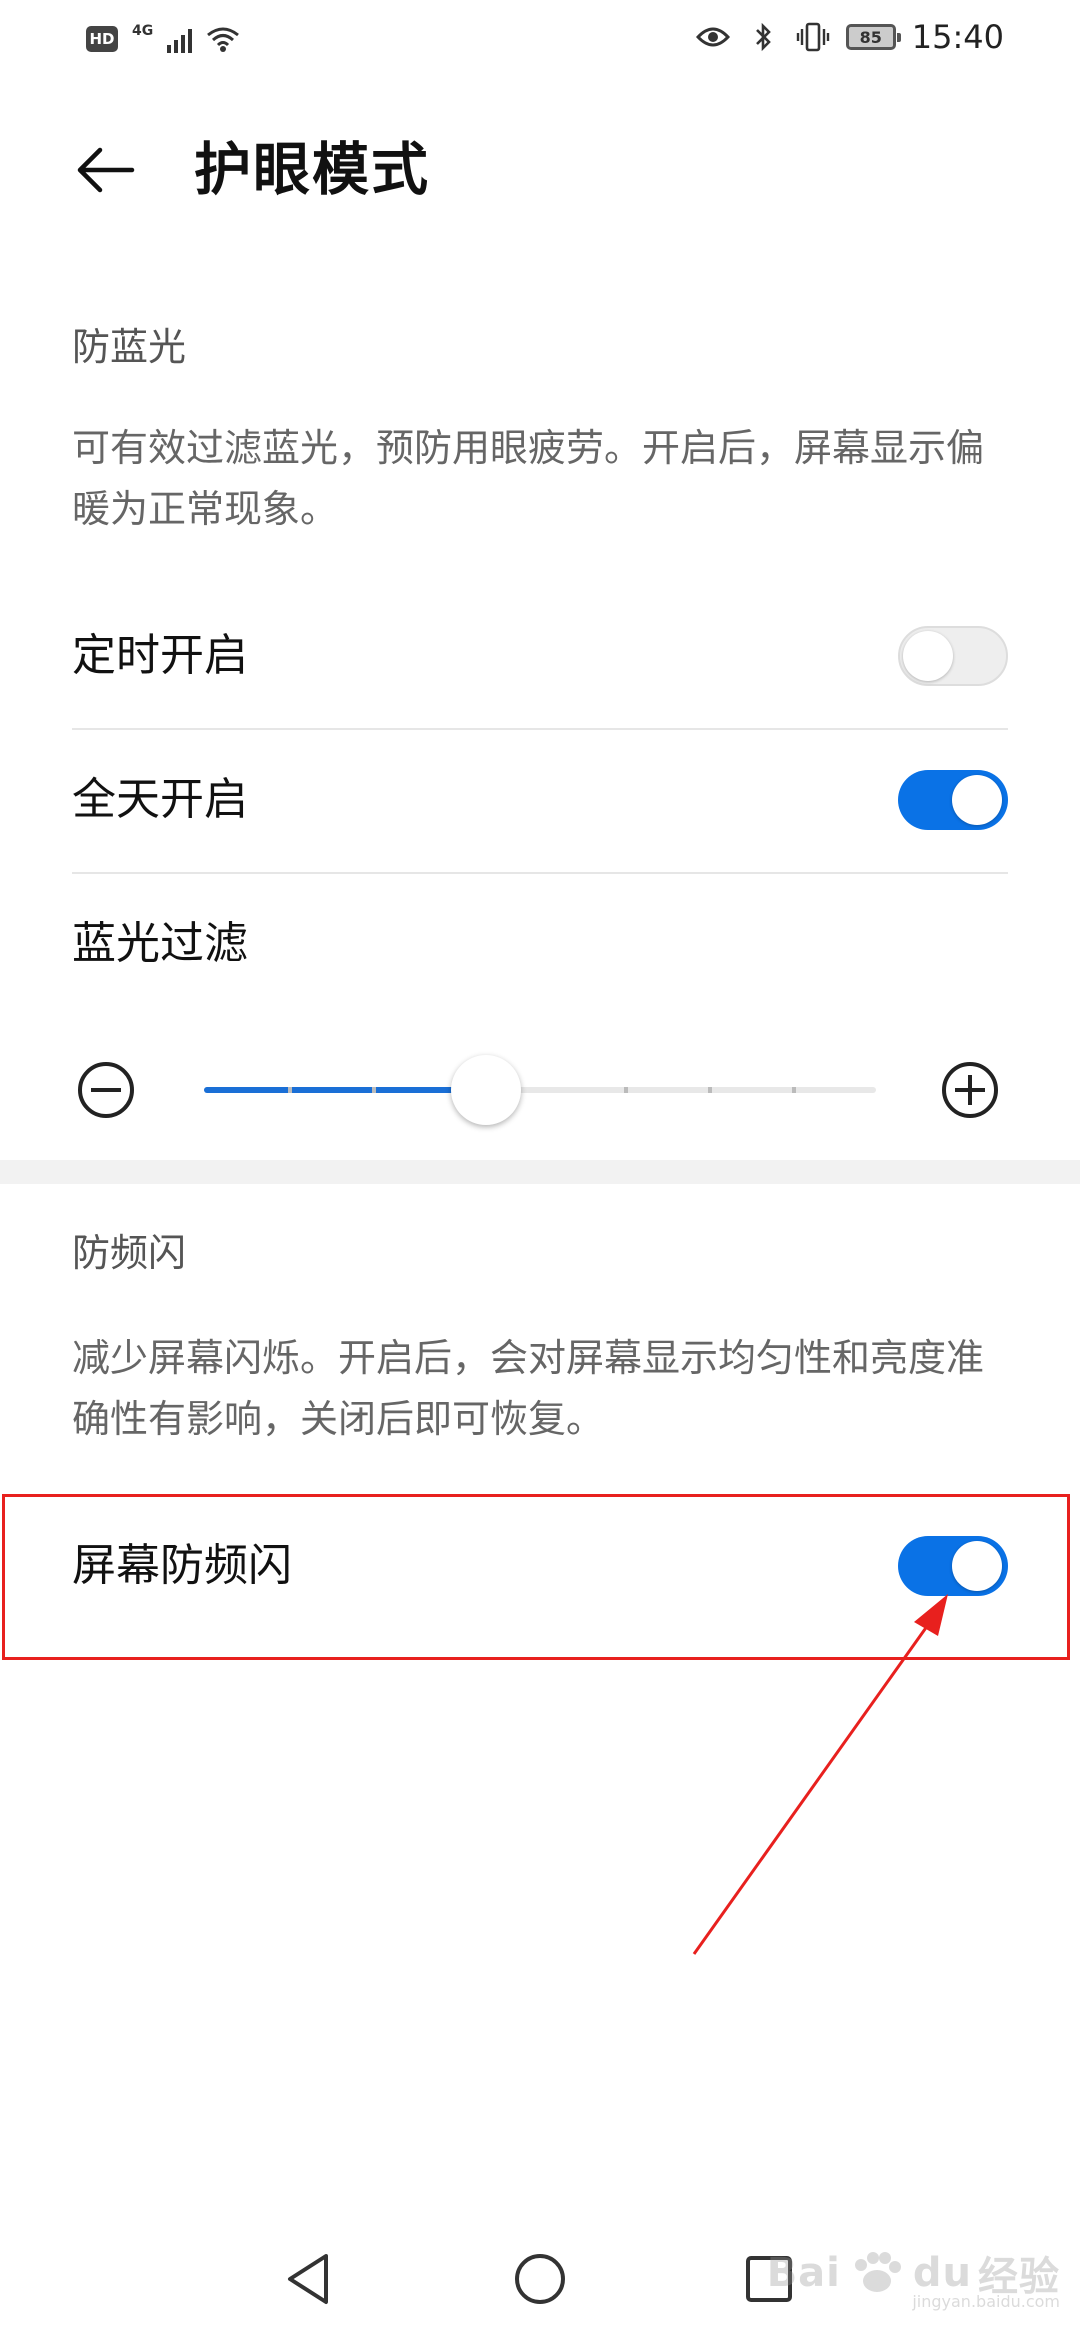 This screenshot has height=2340, width=1080. Describe the element at coordinates (129, 347) in the screenshot. I see `blue-light-section-title: 防蓝光` at that location.